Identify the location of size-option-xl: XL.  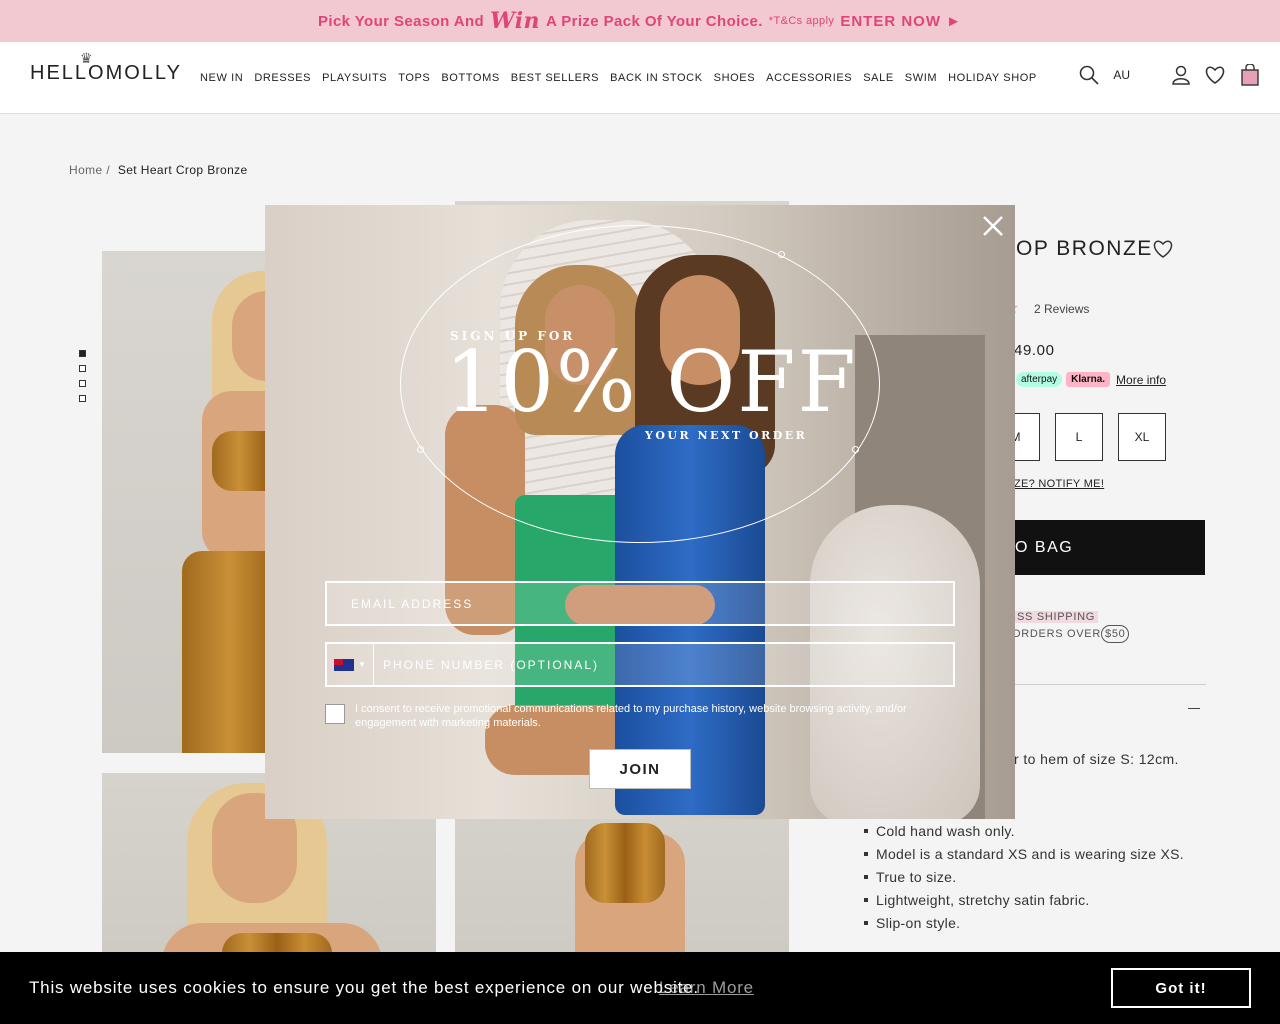
(1142, 437).